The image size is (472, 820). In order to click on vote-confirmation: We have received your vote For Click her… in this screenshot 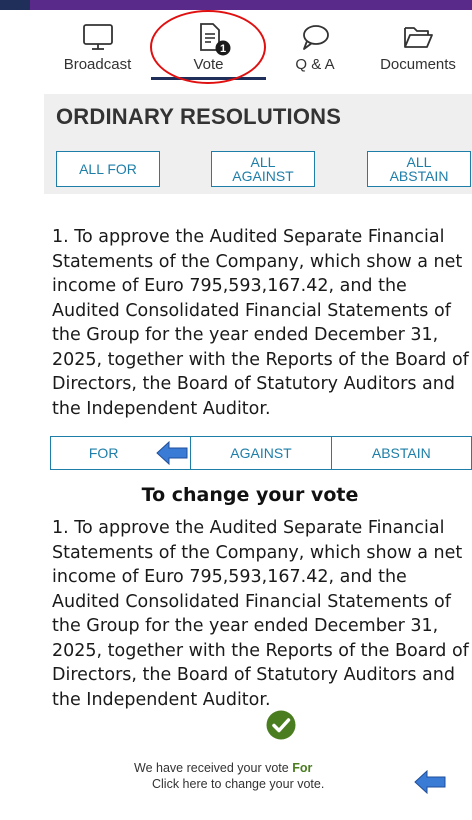, I will do `click(260, 776)`.